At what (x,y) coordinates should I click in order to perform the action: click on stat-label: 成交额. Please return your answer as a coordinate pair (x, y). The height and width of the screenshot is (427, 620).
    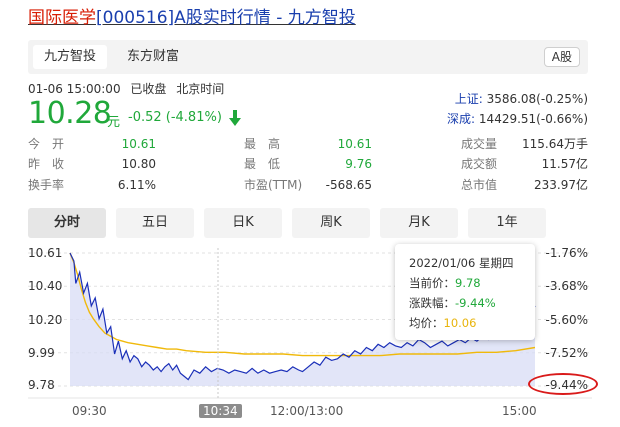
    Looking at the image, I should click on (479, 164).